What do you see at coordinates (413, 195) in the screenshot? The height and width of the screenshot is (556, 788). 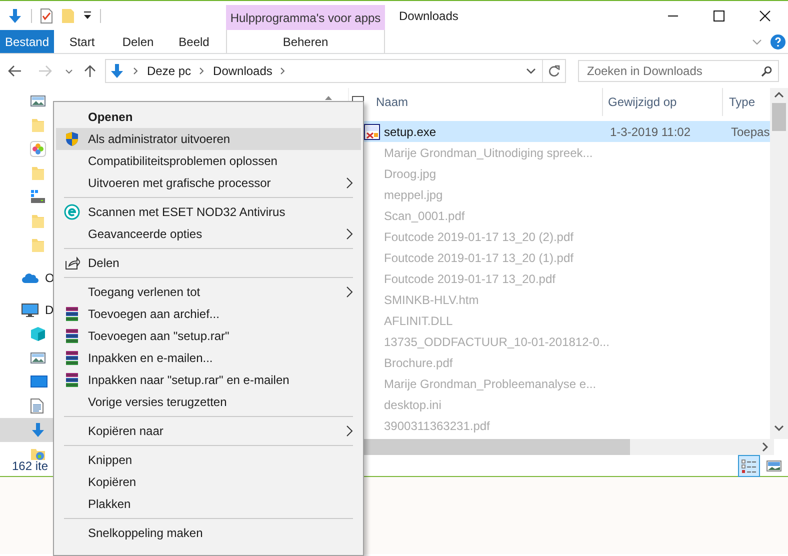 I see `file-name: meppel.jpg` at bounding box center [413, 195].